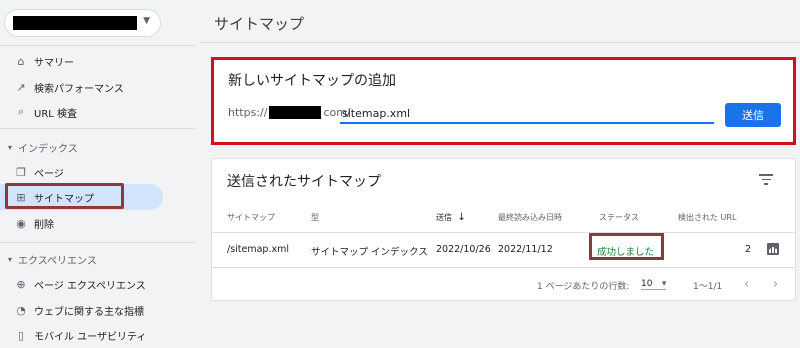 This screenshot has height=348, width=800. I want to click on sidebar-item-performance: ↗ 検索パフォーマンス, so click(81, 87).